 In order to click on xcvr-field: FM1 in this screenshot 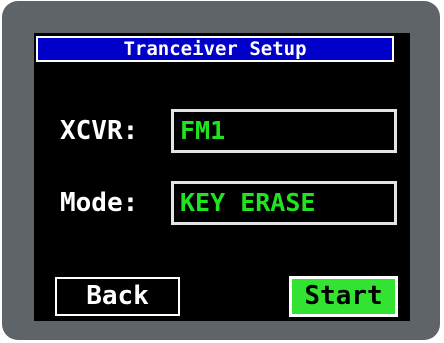, I will do `click(284, 131)`.